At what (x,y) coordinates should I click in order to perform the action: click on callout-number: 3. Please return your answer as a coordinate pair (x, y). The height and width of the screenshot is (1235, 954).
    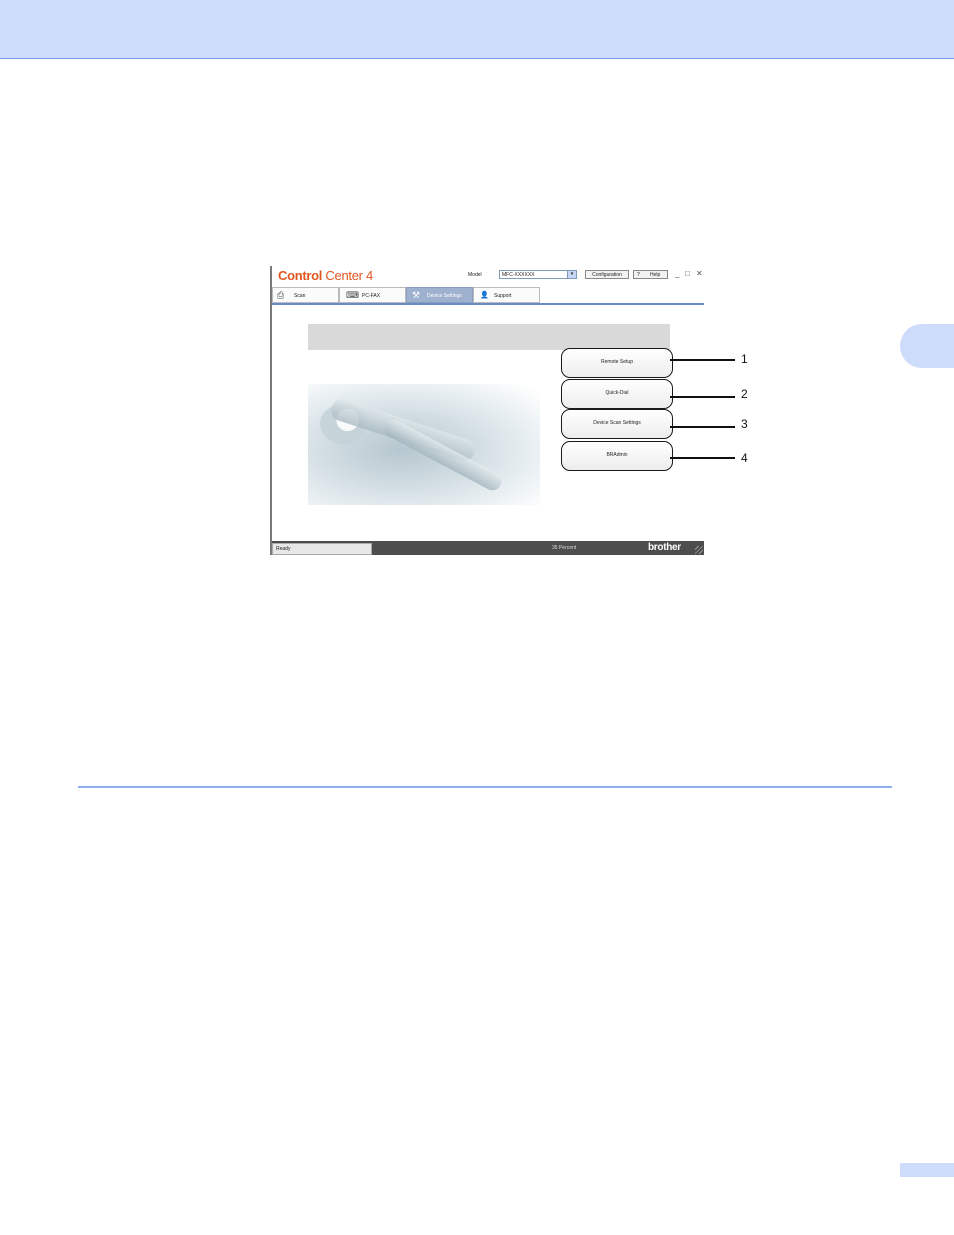
    Looking at the image, I should click on (744, 424).